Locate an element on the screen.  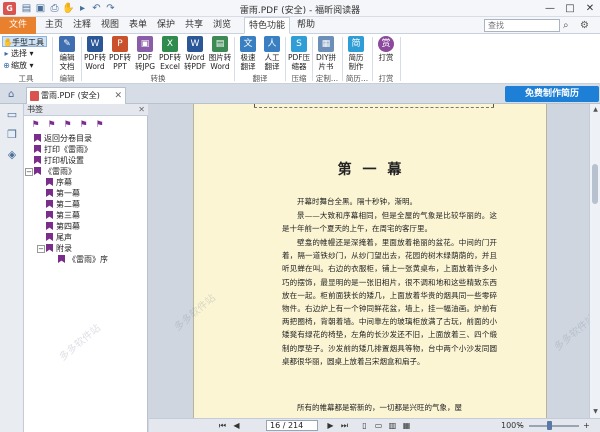
pdf-to-word-button: W PDF转 Word is located at coordinates (95, 53).